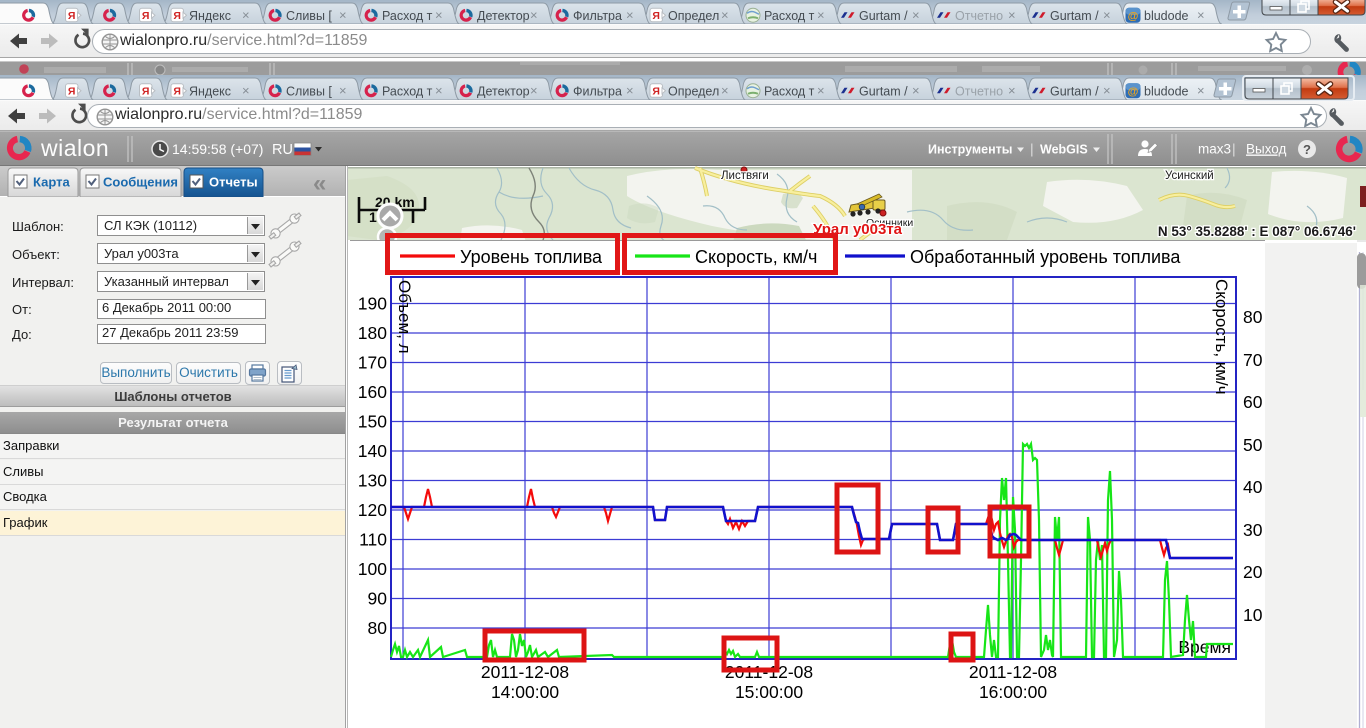 Image resolution: width=1366 pixels, height=728 pixels. I want to click on svg-text: 140, so click(372, 451).